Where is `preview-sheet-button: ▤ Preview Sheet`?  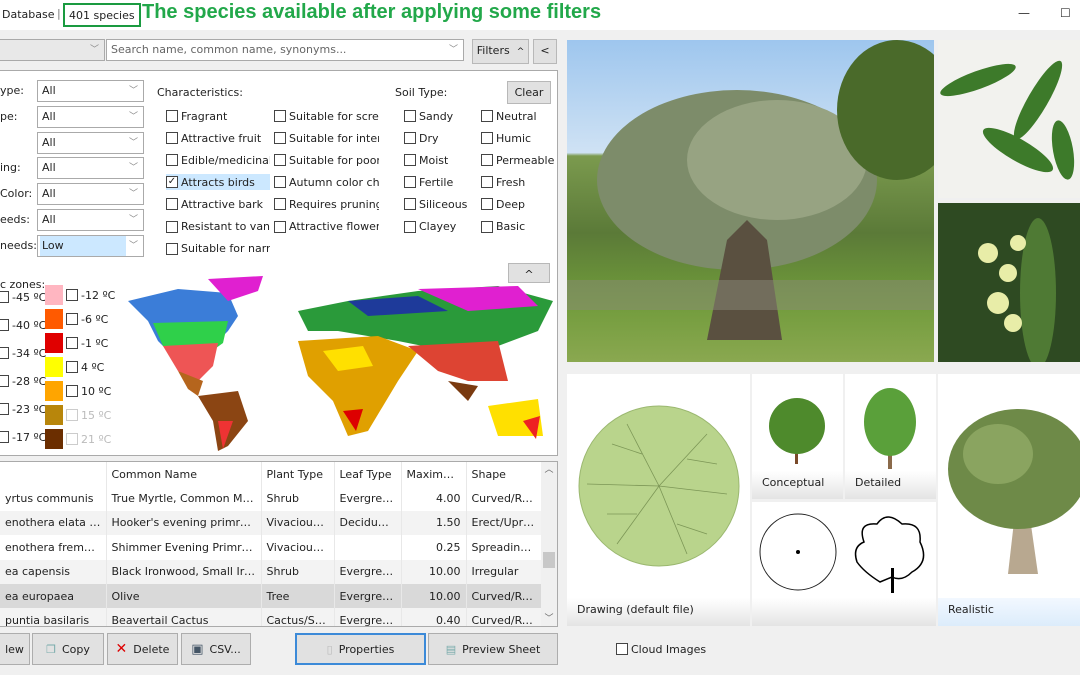
preview-sheet-button: ▤ Preview Sheet is located at coordinates (493, 649).